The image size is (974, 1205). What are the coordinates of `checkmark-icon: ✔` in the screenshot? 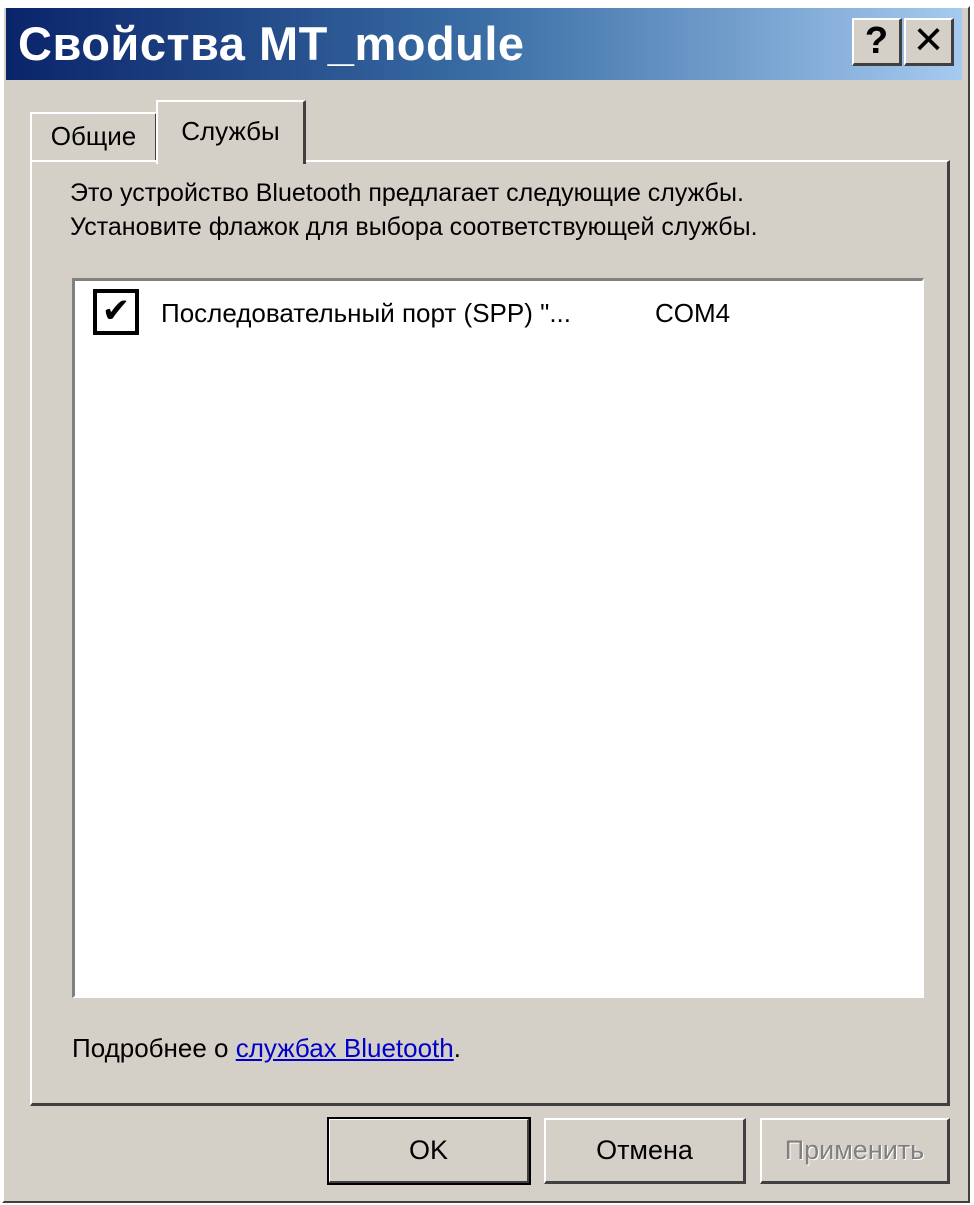 It's located at (116, 311).